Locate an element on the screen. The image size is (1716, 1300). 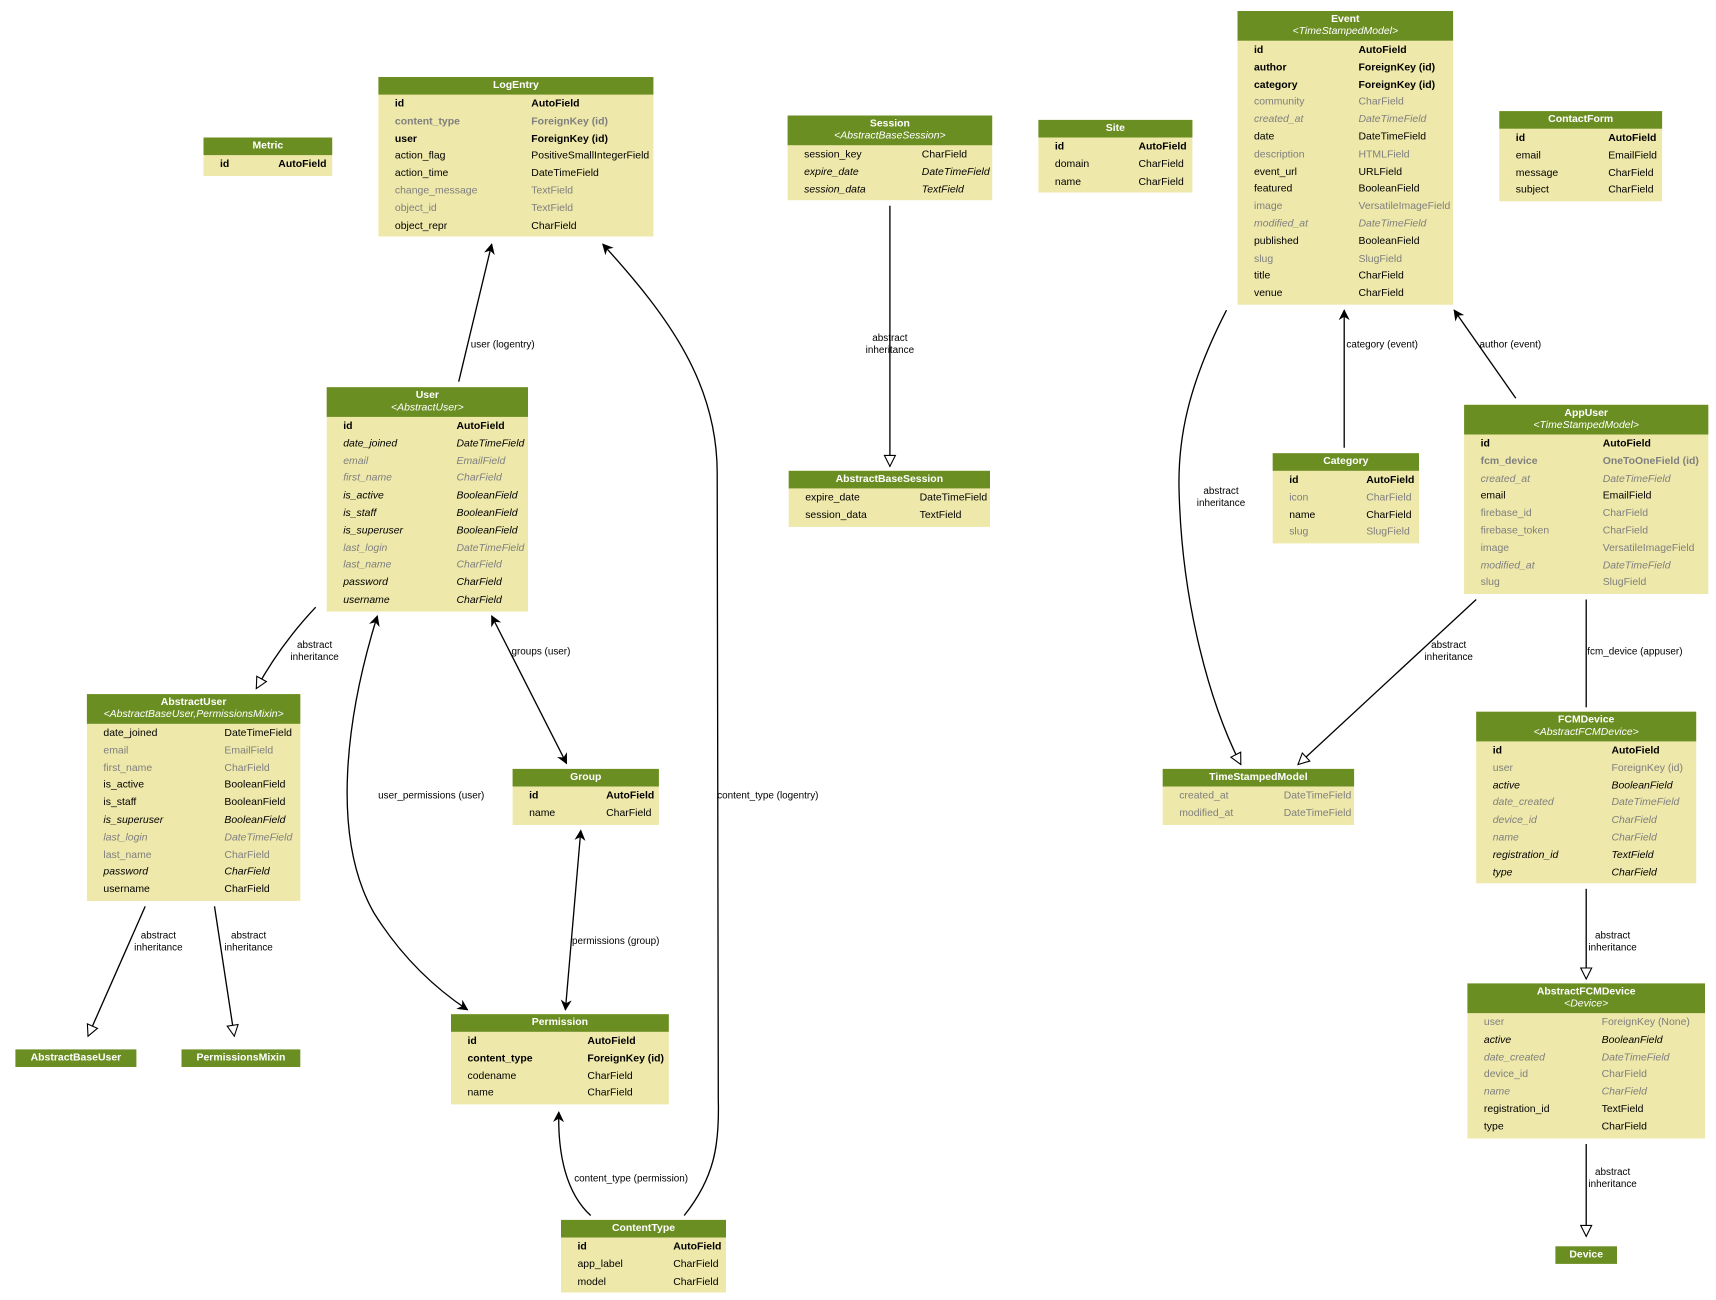
model-metric: Metric id AutoField is located at coordinates (268, 156).